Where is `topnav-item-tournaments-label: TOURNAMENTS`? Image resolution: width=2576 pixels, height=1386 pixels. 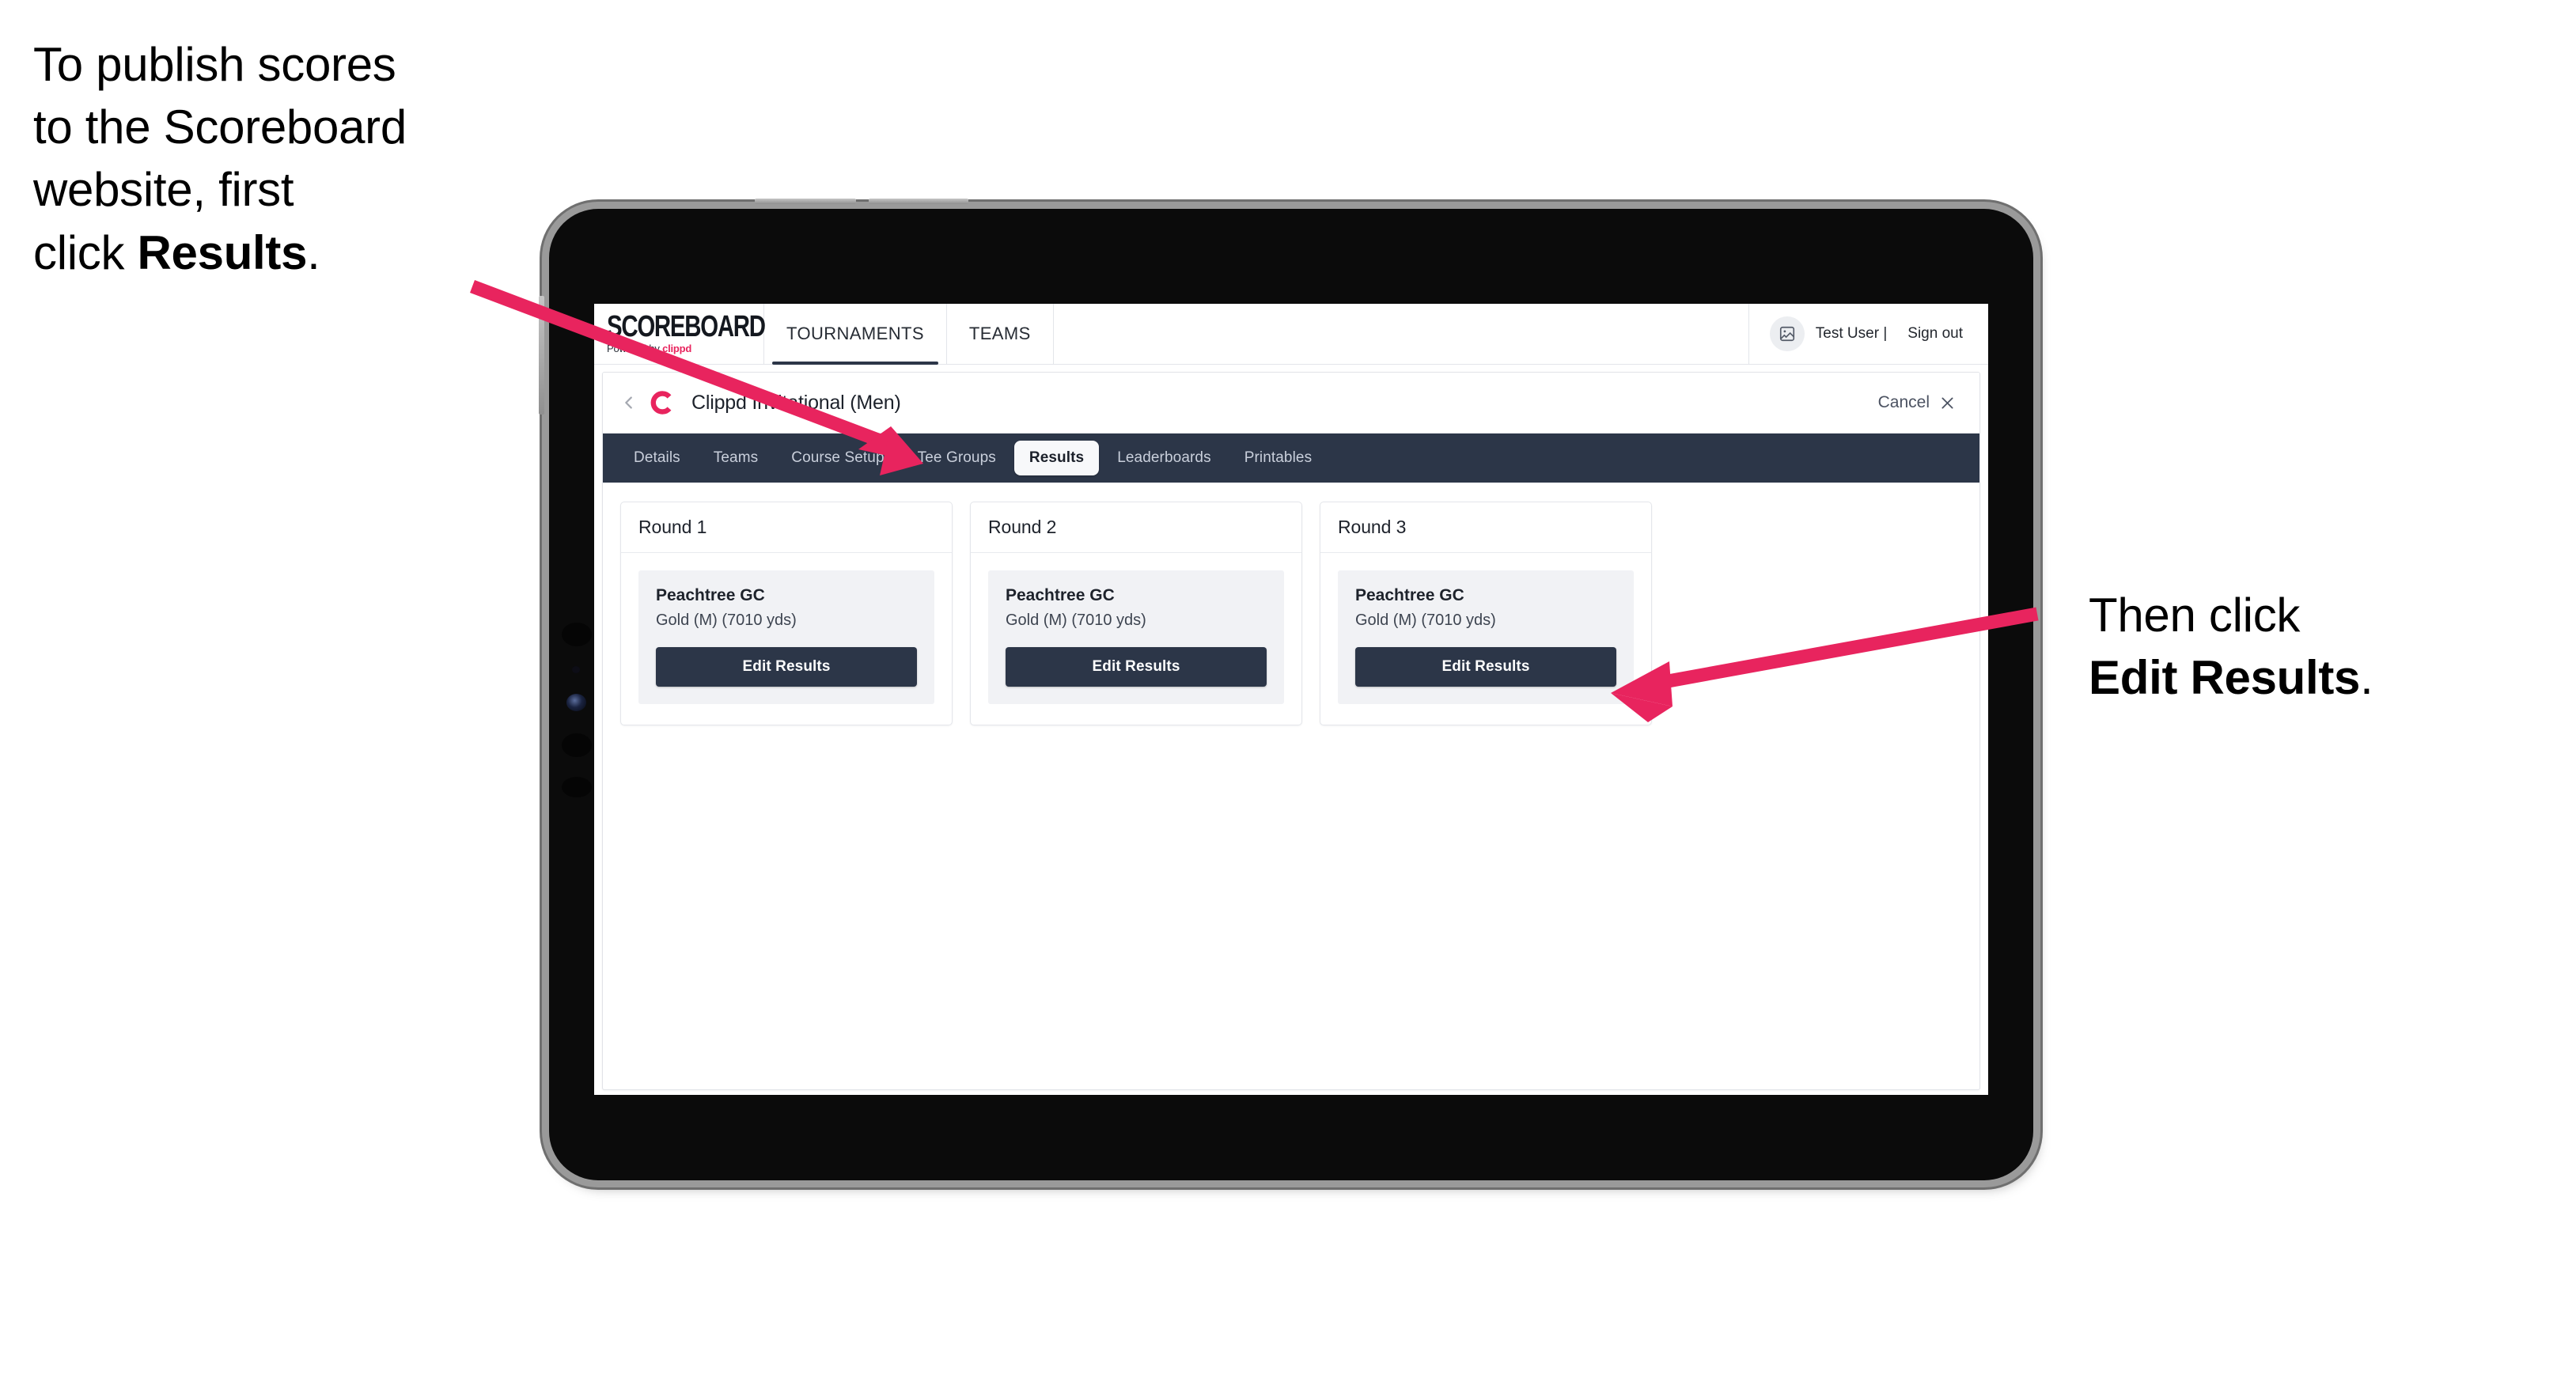
topnav-item-tournaments-label: TOURNAMENTS is located at coordinates (855, 334).